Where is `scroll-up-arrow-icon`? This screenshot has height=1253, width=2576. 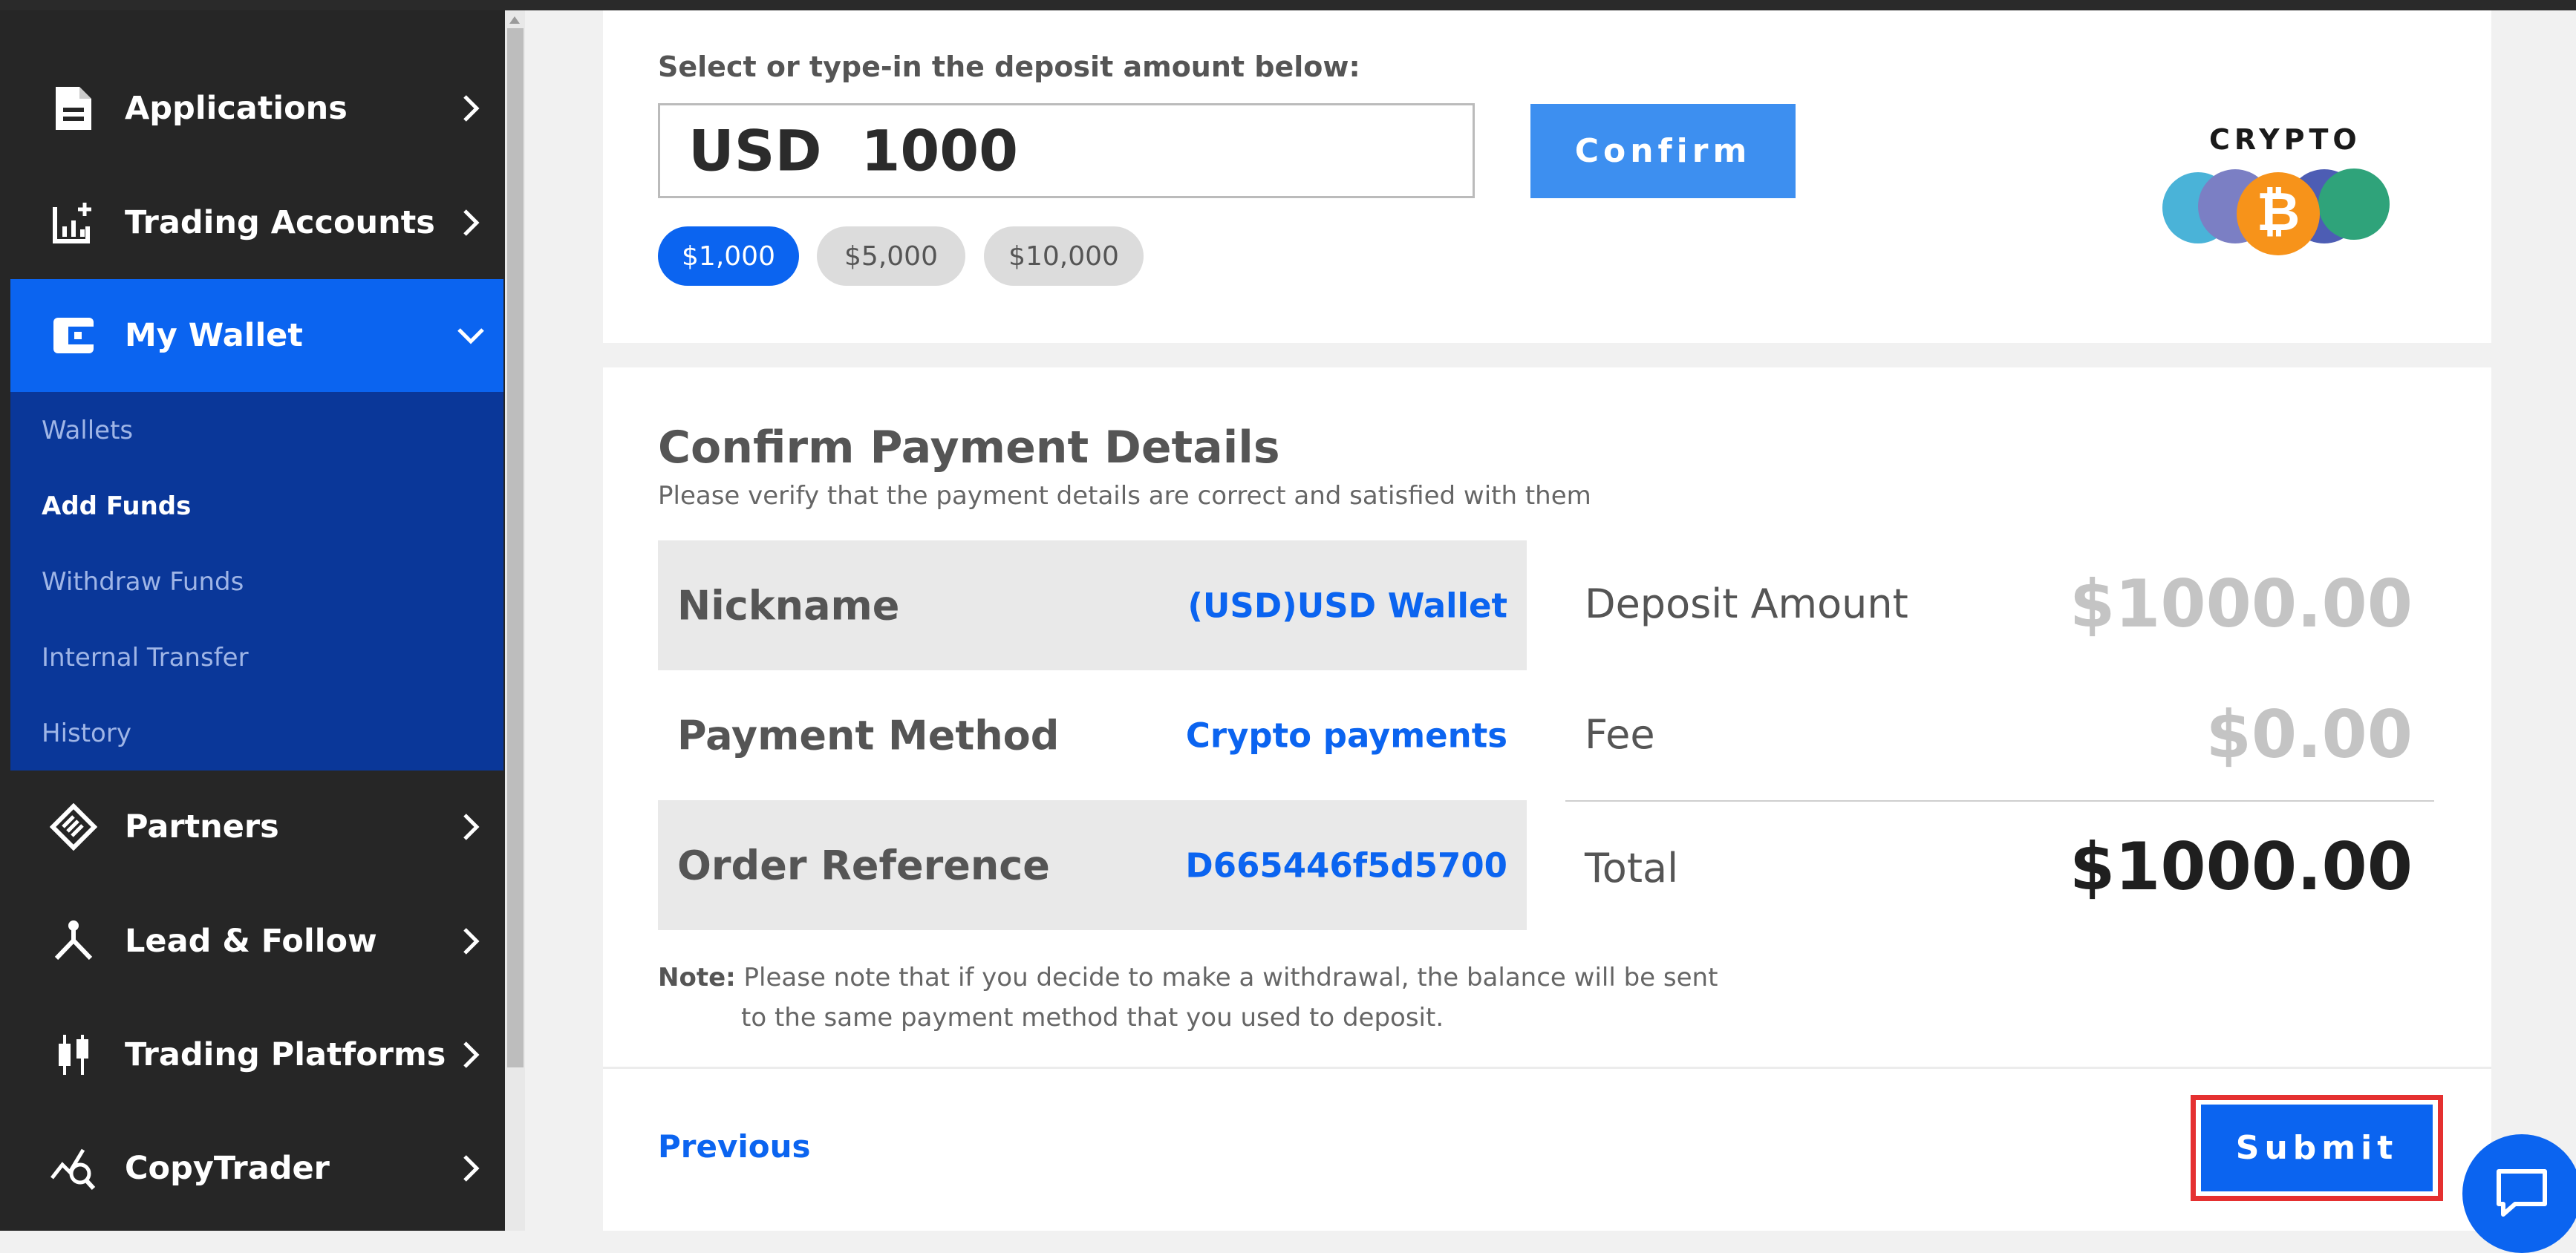 scroll-up-arrow-icon is located at coordinates (514, 20).